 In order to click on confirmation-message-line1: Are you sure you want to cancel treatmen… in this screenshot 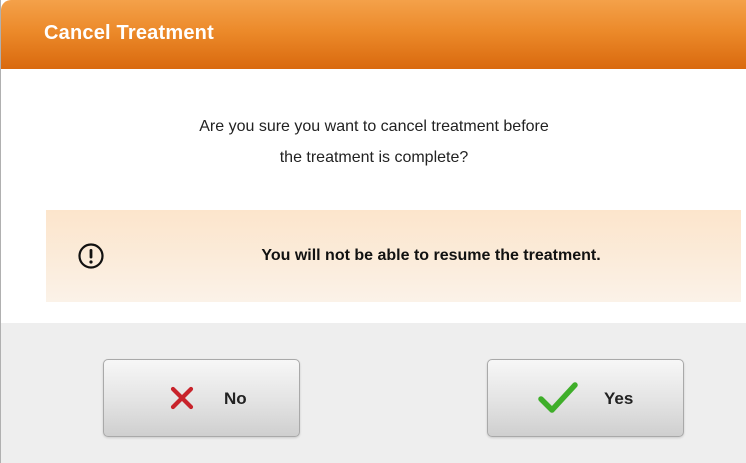, I will do `click(374, 126)`.